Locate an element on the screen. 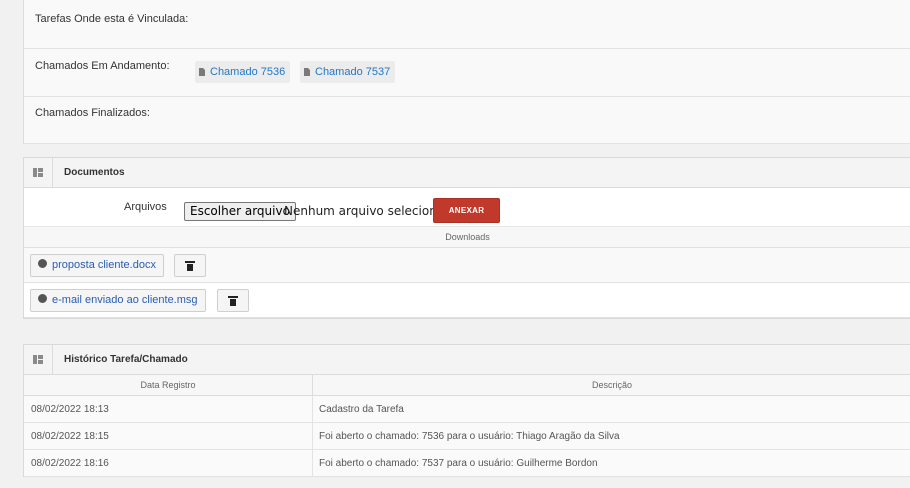 Image resolution: width=910 pixels, height=488 pixels. row-date: 08/02/2022 18:13 is located at coordinates (70, 409).